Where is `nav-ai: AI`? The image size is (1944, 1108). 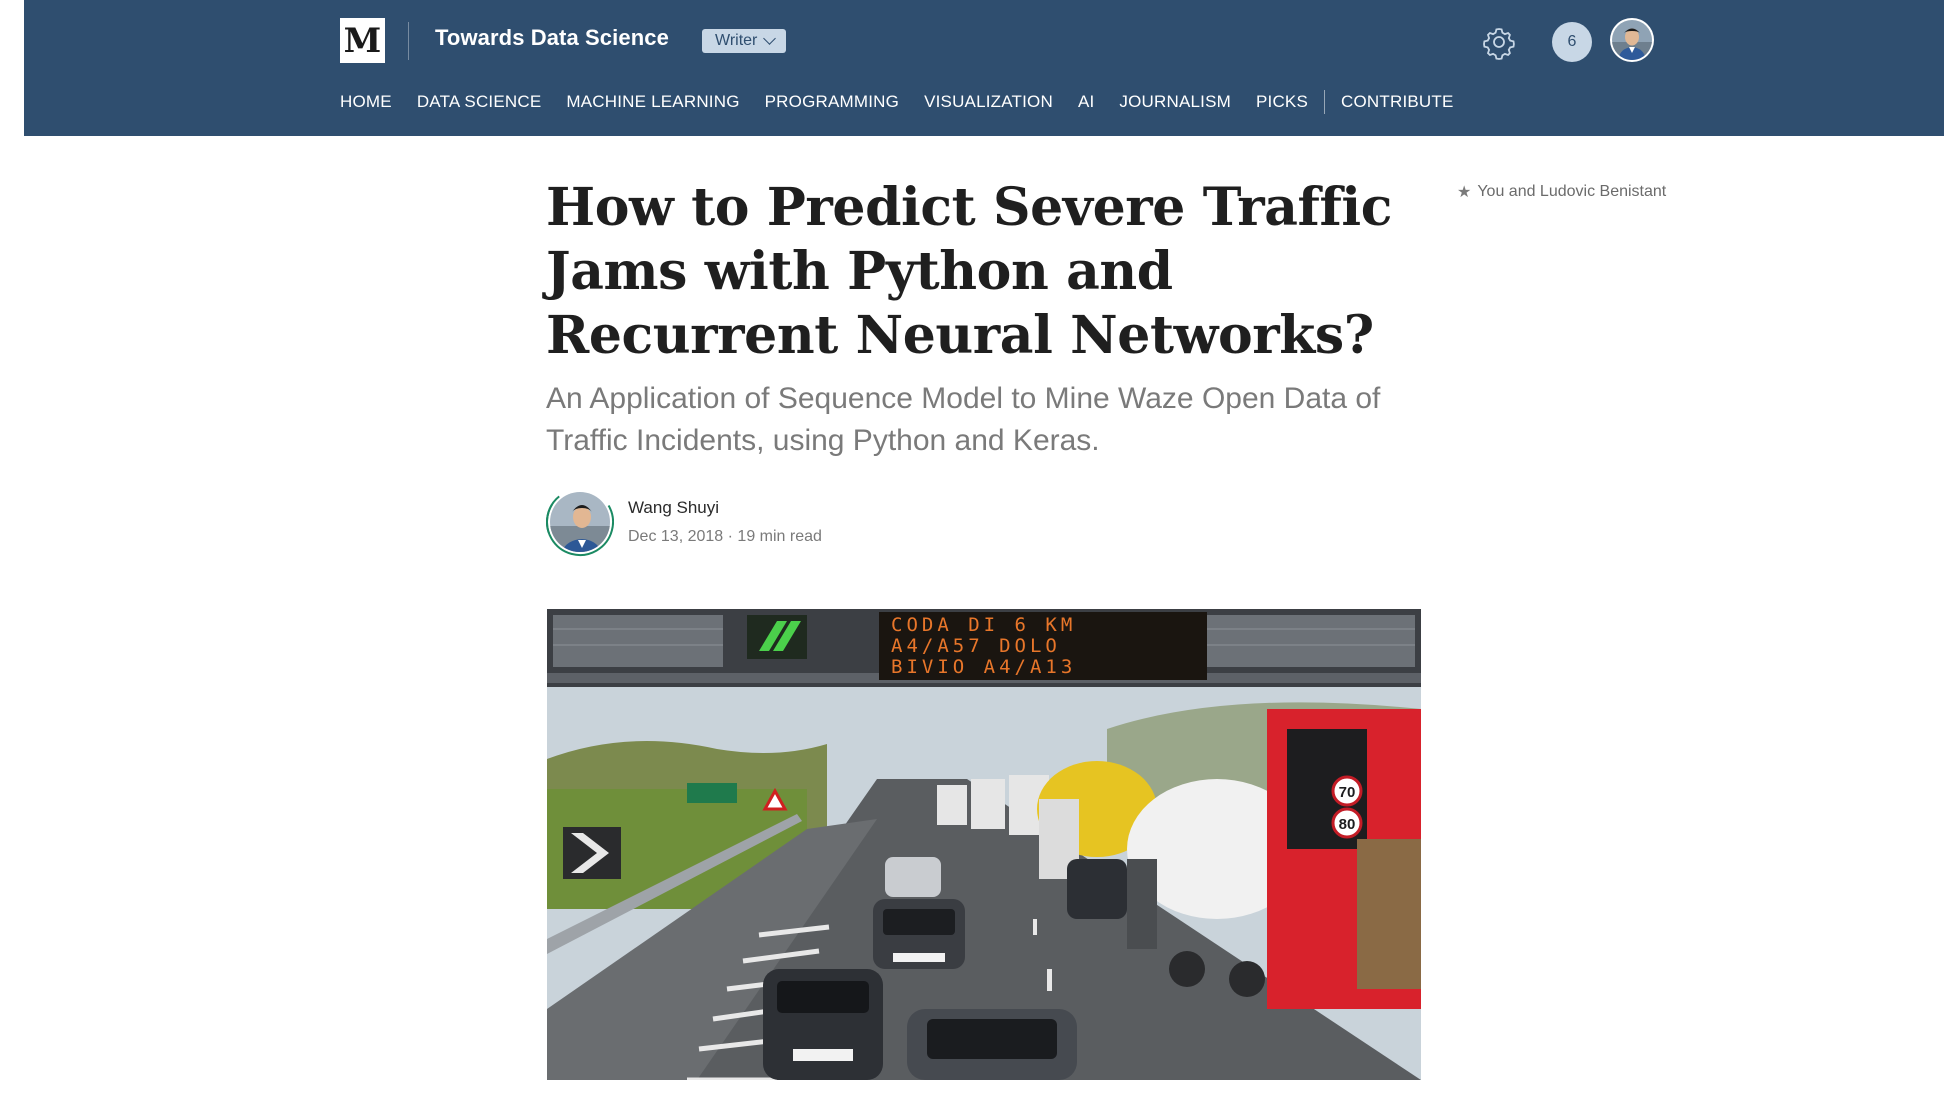 nav-ai: AI is located at coordinates (1086, 102).